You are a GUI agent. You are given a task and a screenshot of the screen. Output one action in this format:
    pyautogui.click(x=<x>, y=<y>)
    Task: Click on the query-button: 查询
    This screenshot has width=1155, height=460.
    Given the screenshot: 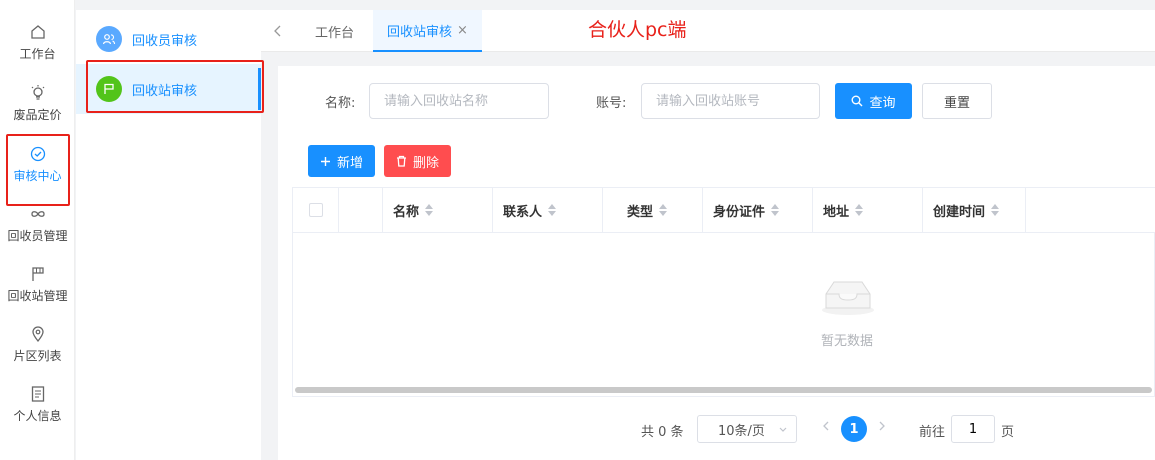 What is the action you would take?
    pyautogui.click(x=873, y=101)
    